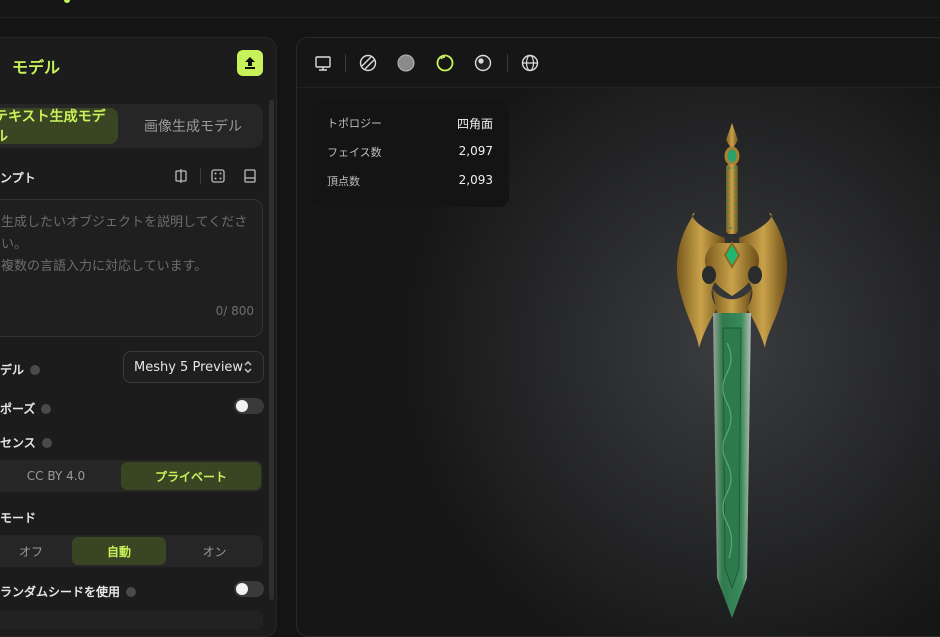  Describe the element at coordinates (249, 589) in the screenshot. I see `random-seed-toggle` at that location.